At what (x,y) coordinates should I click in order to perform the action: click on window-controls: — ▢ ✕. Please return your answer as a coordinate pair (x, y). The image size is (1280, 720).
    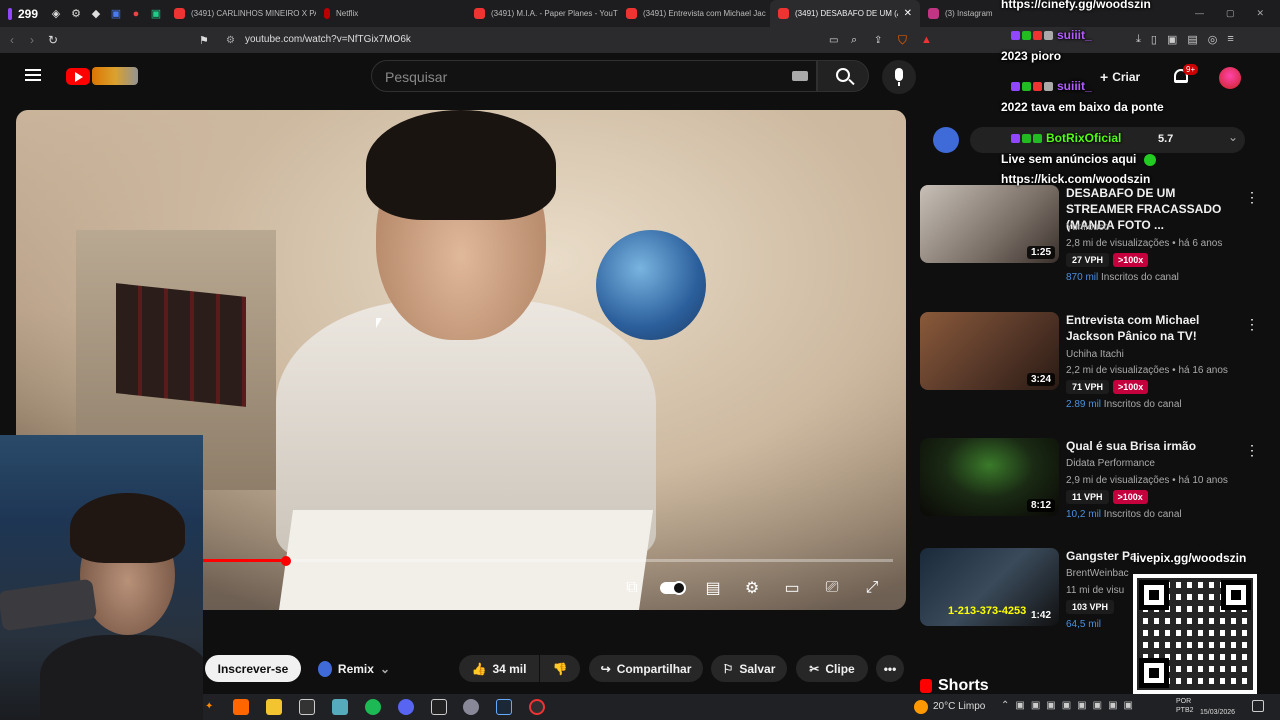
    Looking at the image, I should click on (1237, 13).